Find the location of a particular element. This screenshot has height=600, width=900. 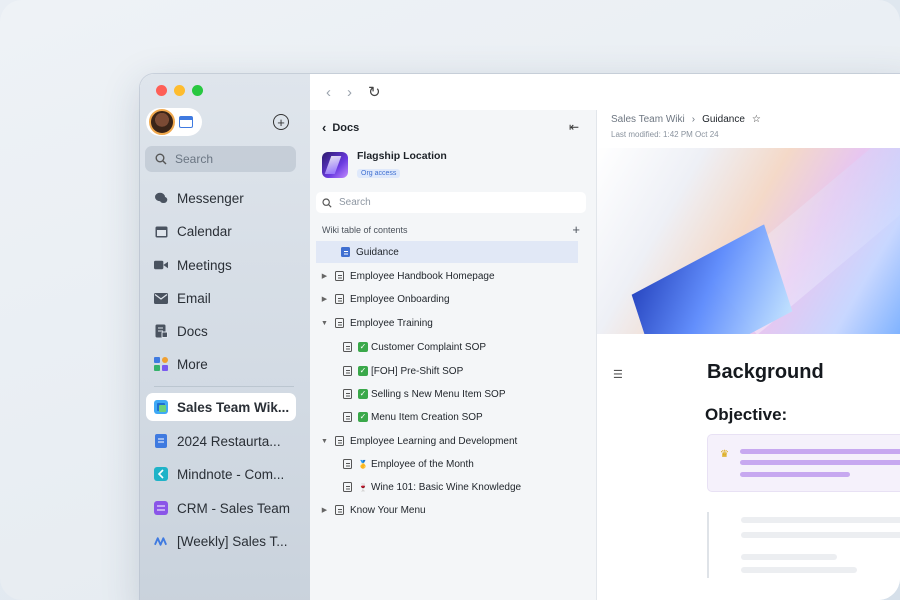

cover-image is located at coordinates (748, 241).